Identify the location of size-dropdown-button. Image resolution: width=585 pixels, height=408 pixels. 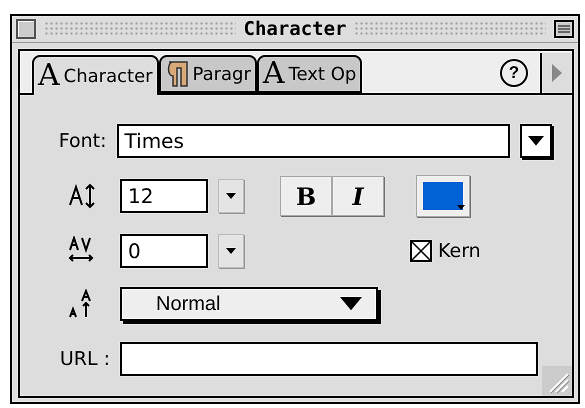
(231, 196).